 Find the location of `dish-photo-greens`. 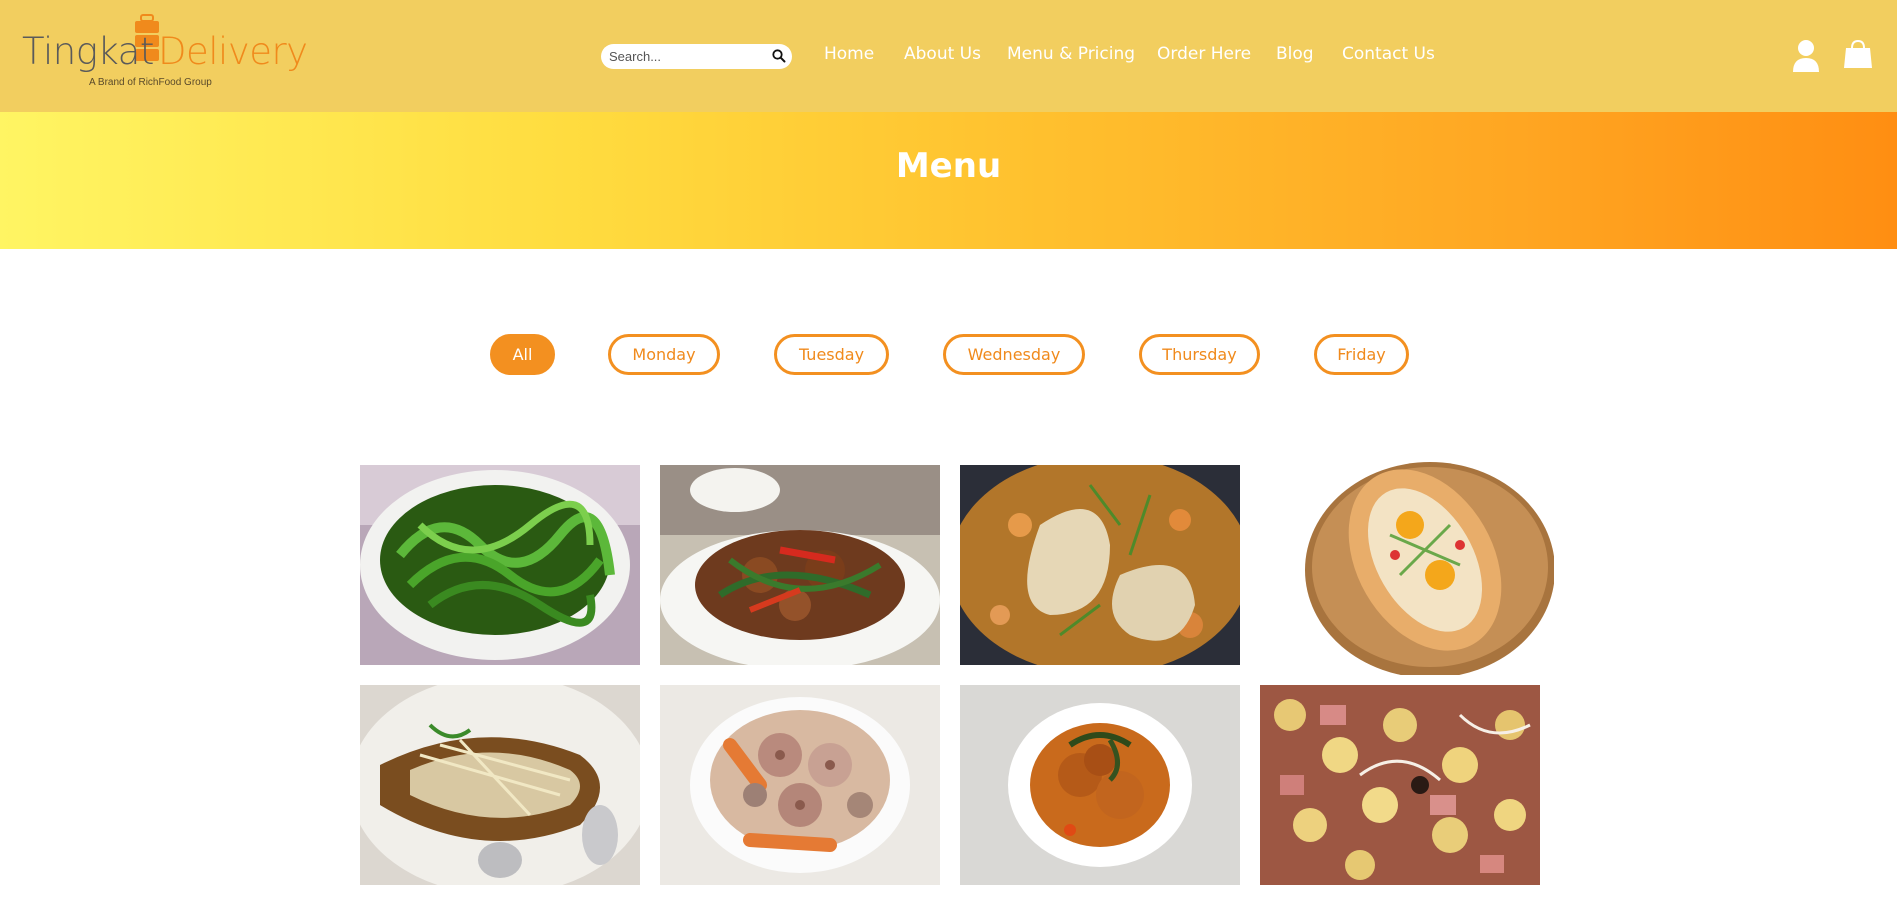

dish-photo-greens is located at coordinates (500, 565).